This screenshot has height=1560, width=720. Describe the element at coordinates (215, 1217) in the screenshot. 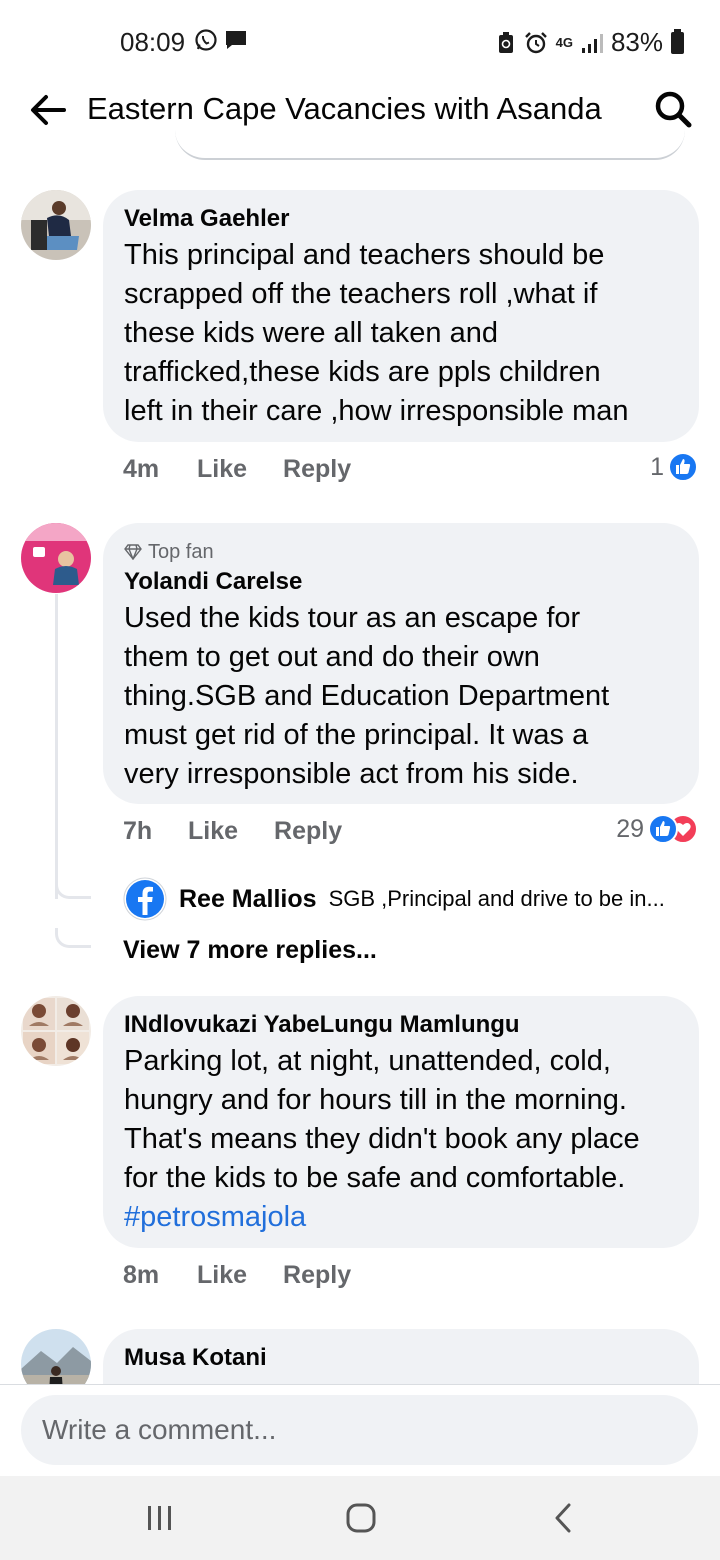

I see `hashtag-link: #petrosmajola` at that location.